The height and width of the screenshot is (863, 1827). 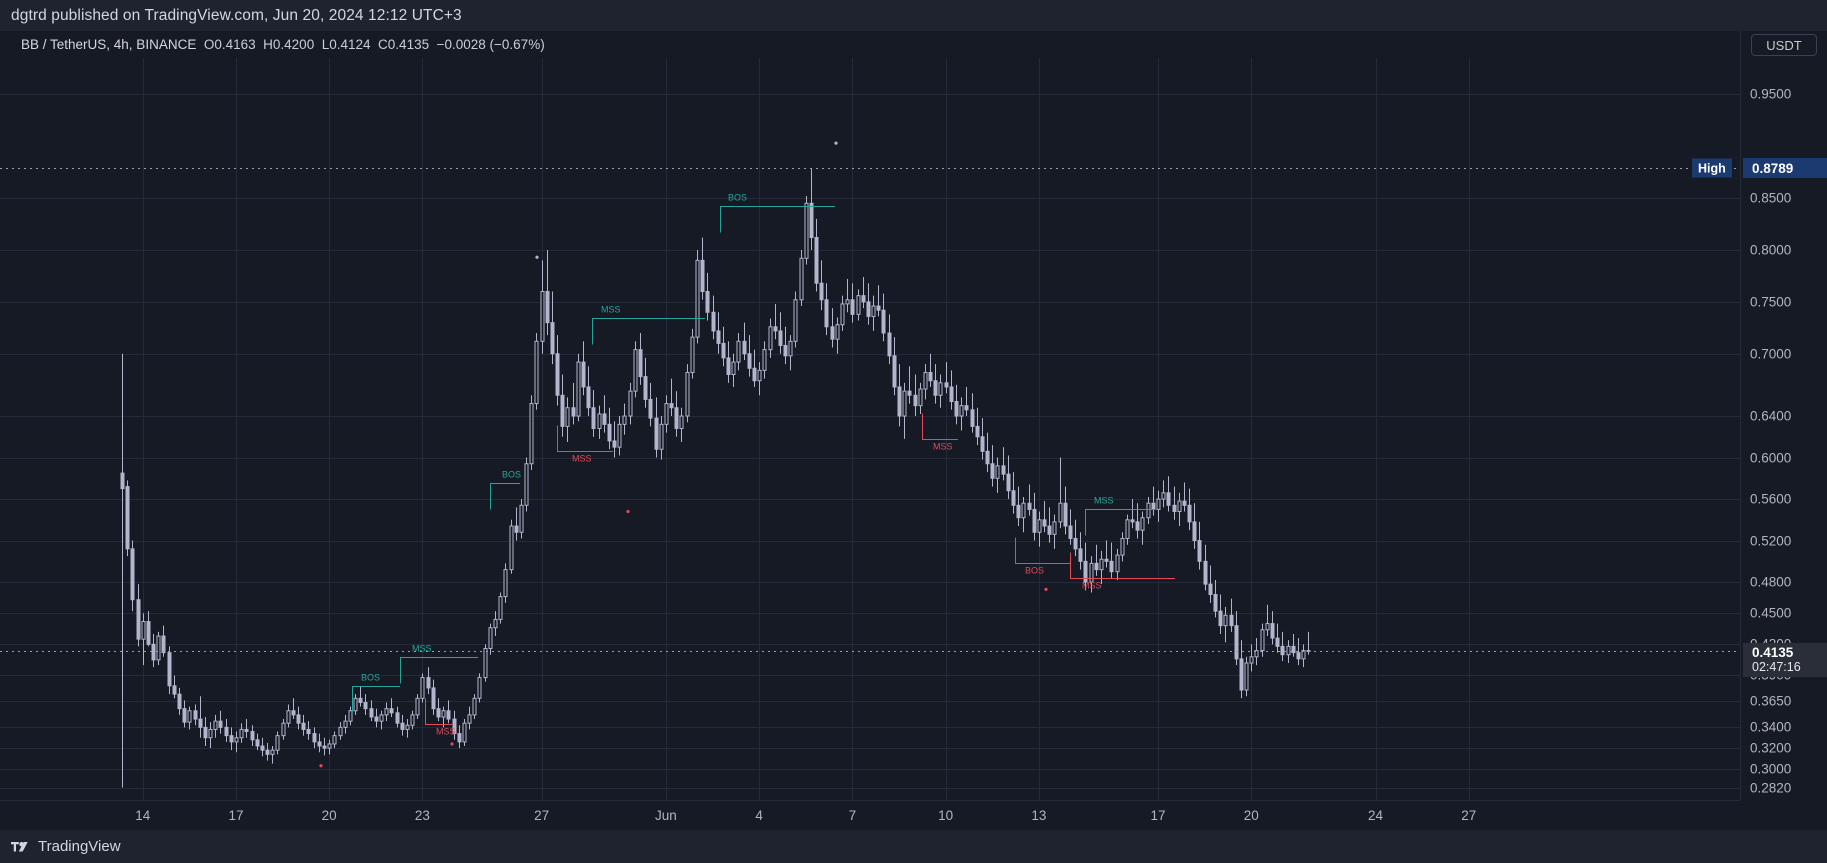 What do you see at coordinates (229, 44) in the screenshot?
I see `legend-open: O0.4163` at bounding box center [229, 44].